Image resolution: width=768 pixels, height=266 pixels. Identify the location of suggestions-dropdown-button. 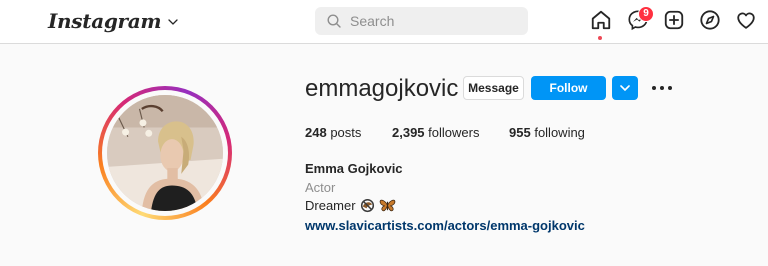
(625, 88).